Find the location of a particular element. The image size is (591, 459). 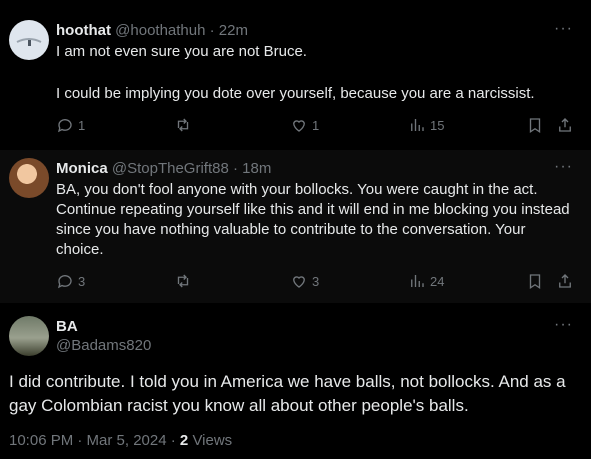

avatar-image is located at coordinates (29, 42).